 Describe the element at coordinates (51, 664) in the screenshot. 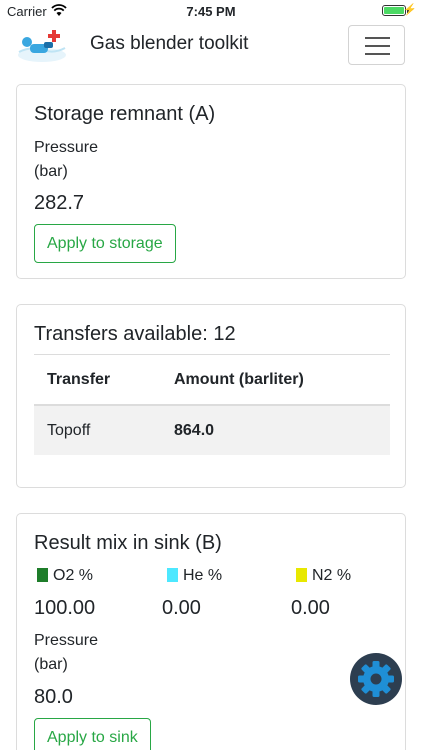

I see `sink-pressure-unit: (bar)` at that location.